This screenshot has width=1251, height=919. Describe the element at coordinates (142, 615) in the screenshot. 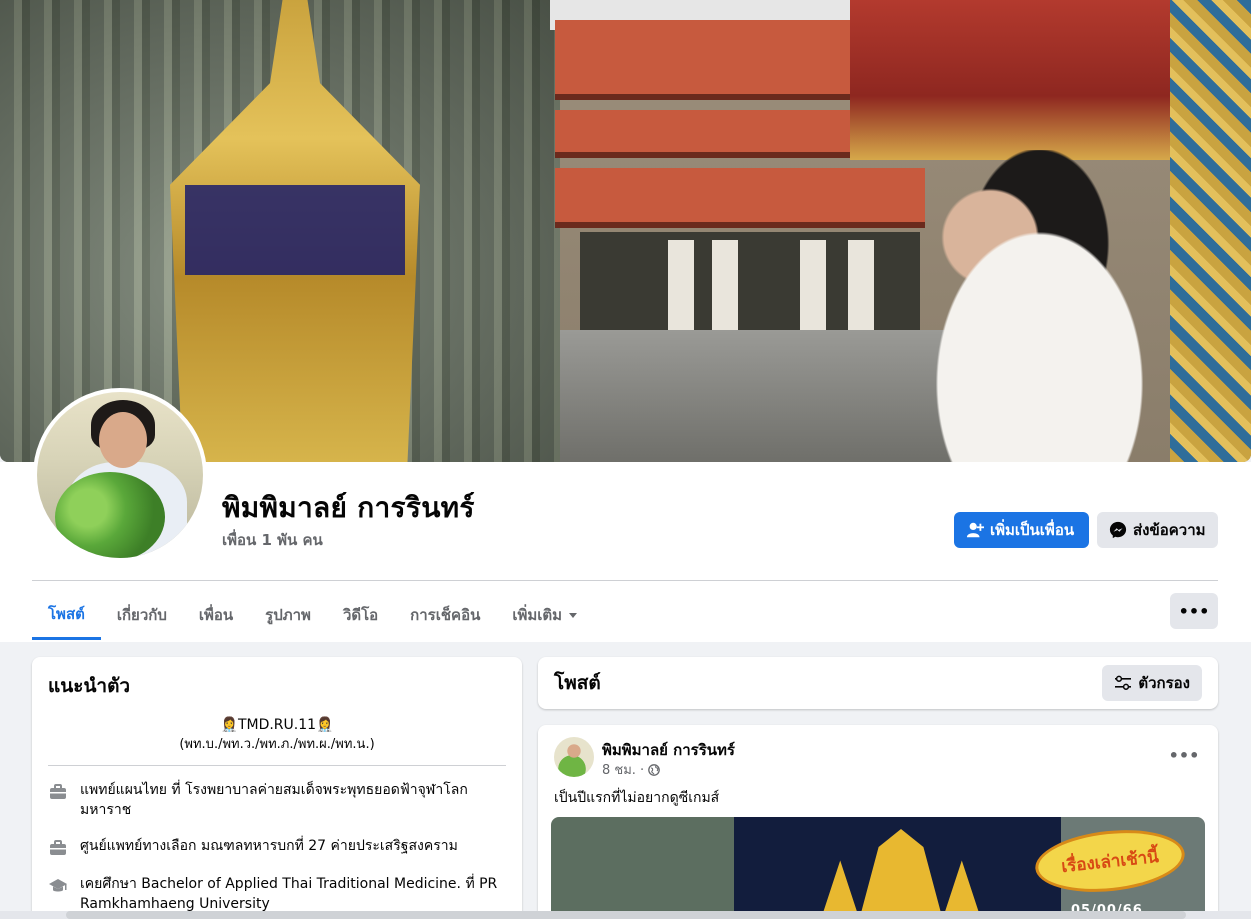

I see `tab-about: เกี่ยวกับ` at that location.